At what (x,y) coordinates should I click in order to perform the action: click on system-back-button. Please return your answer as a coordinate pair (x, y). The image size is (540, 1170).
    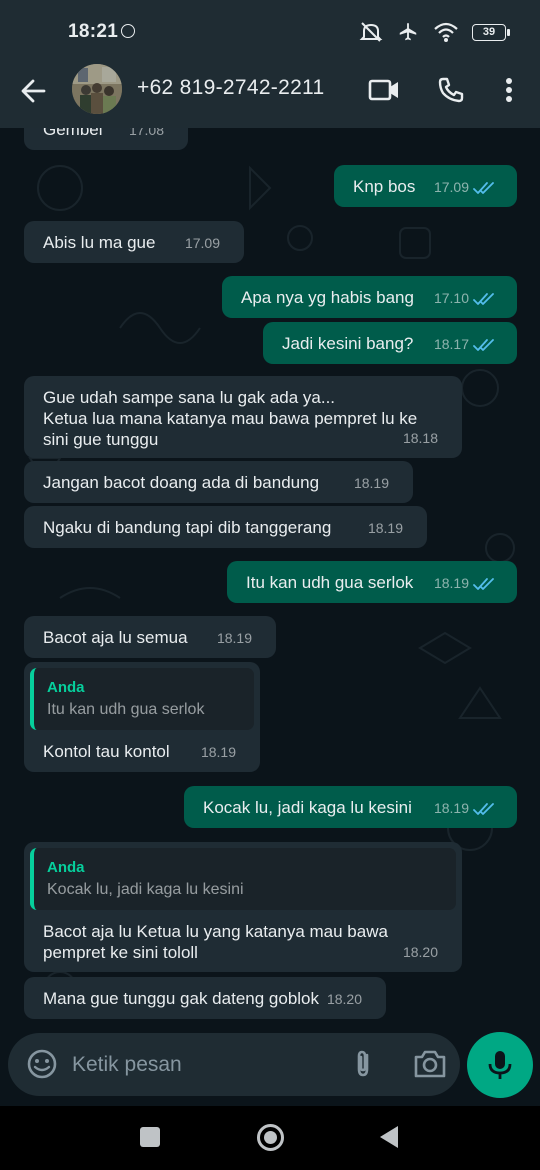
    Looking at the image, I should click on (389, 1137).